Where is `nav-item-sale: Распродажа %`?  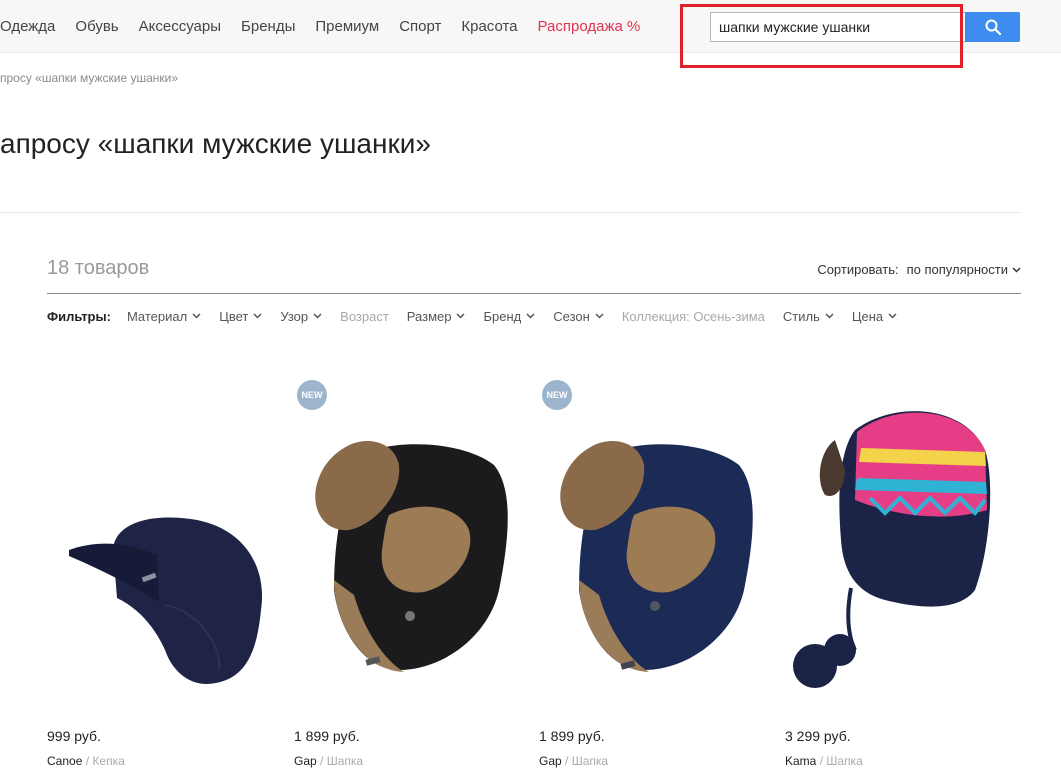 nav-item-sale: Распродажа % is located at coordinates (589, 26).